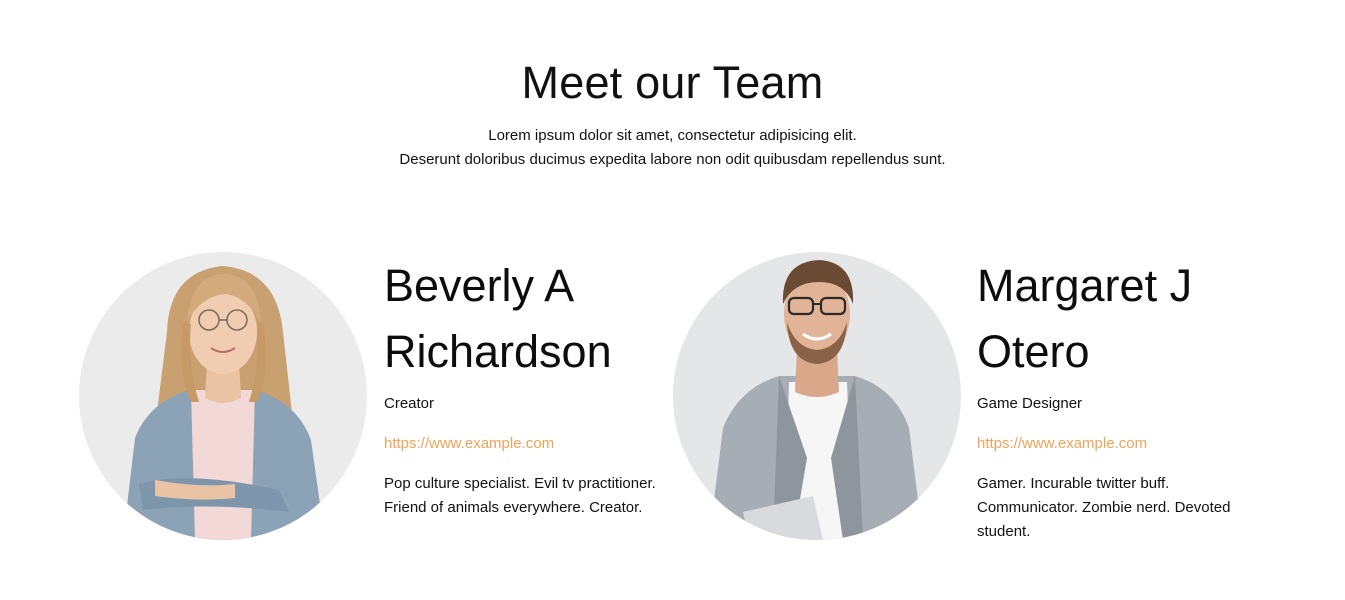 The width and height of the screenshot is (1345, 600). I want to click on member-role: Creator, so click(409, 403).